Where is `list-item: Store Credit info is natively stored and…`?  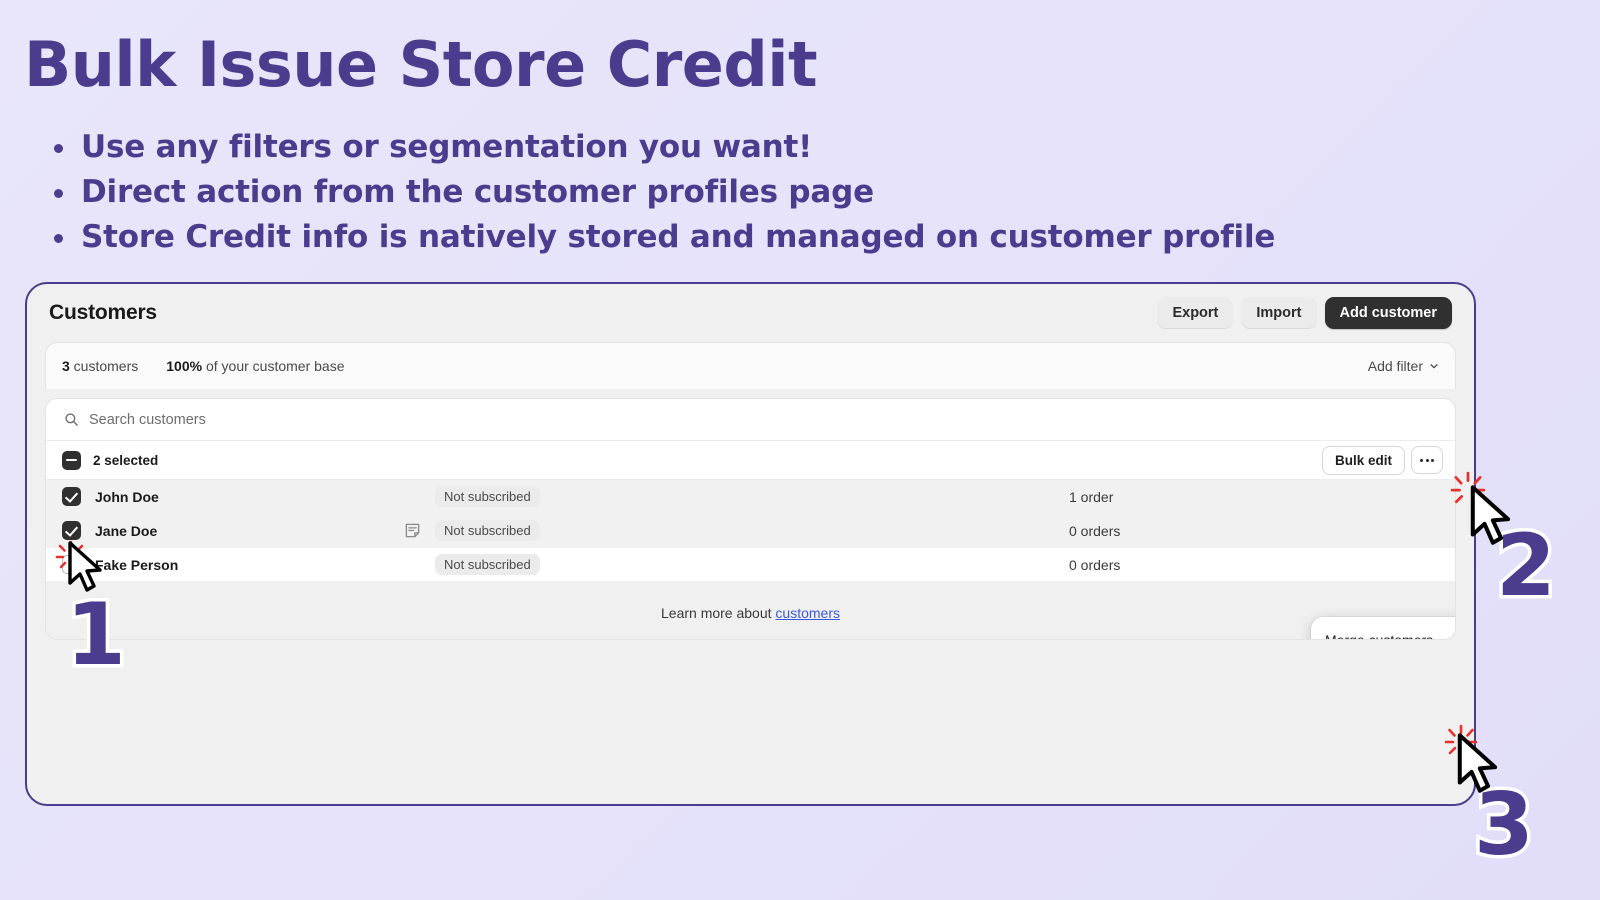
list-item: Store Credit info is natively stored and… is located at coordinates (661, 237).